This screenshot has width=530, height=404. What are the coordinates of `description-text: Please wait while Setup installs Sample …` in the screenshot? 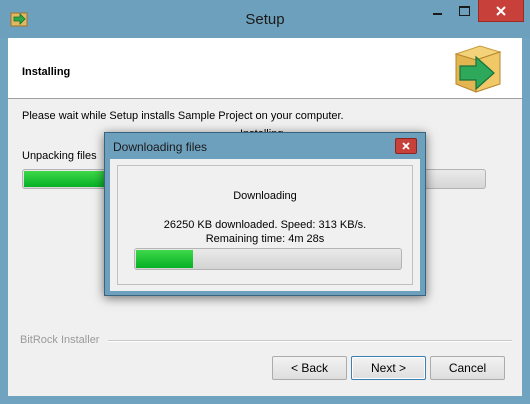 It's located at (183, 116).